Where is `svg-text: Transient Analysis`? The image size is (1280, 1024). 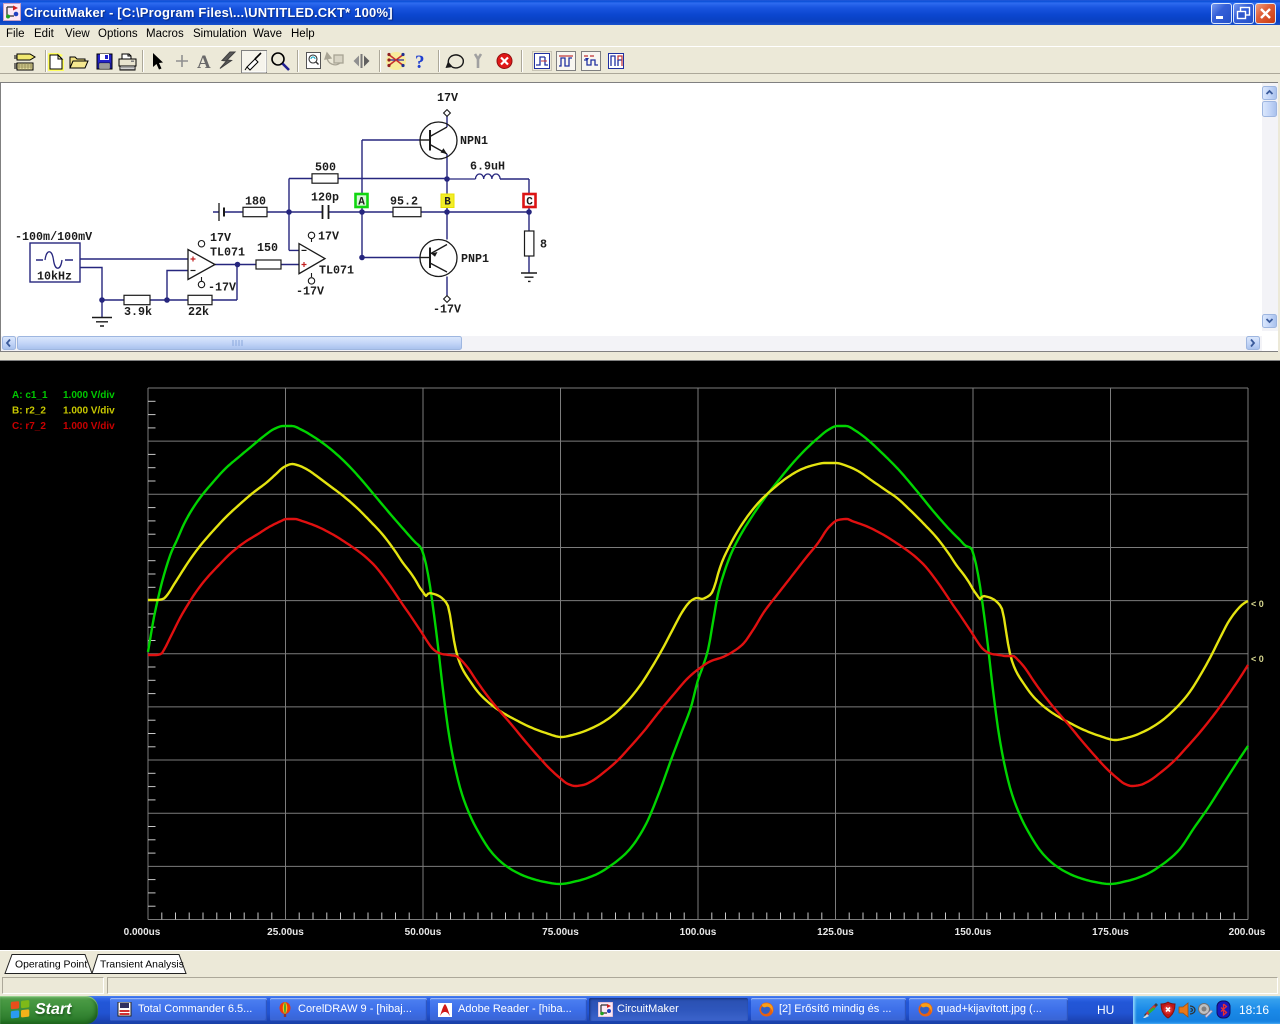
svg-text: Transient Analysis is located at coordinates (142, 965).